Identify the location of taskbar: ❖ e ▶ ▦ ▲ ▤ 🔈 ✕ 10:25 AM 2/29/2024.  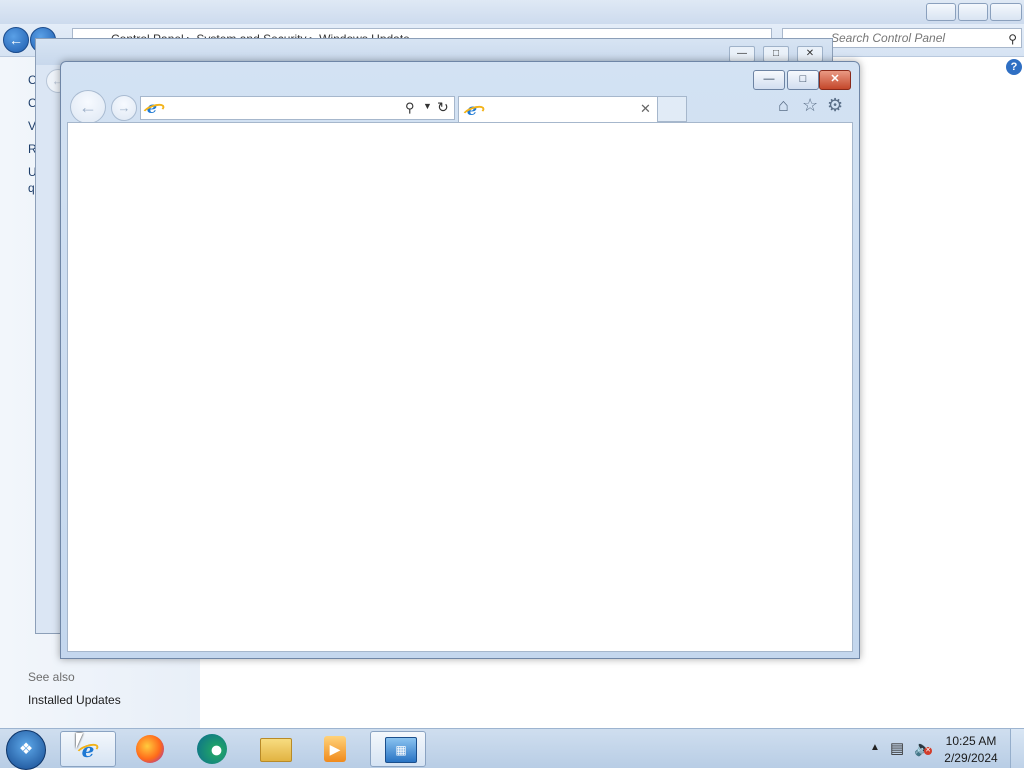
(512, 749).